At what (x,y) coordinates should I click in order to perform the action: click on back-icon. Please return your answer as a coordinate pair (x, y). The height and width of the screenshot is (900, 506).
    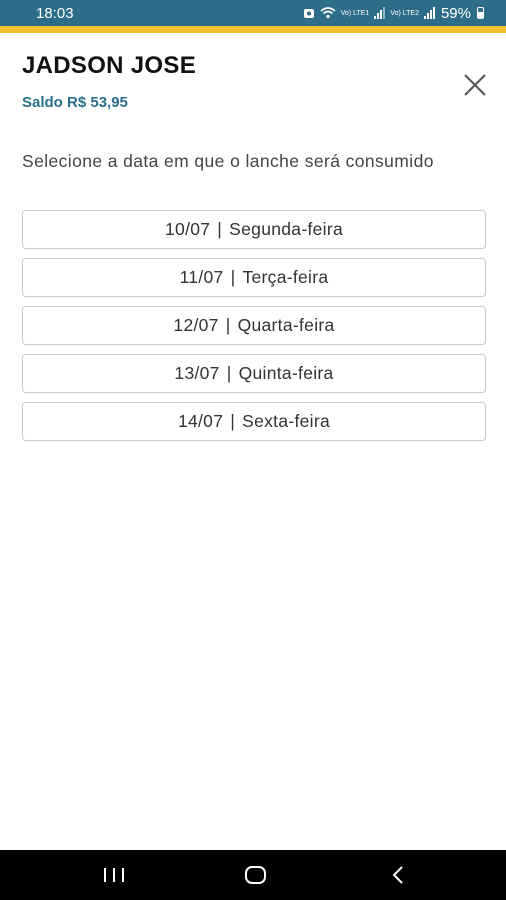
    Looking at the image, I should click on (397, 875).